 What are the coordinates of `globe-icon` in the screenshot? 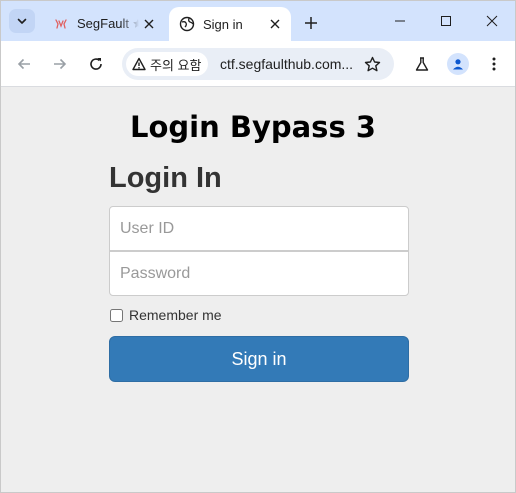 It's located at (187, 24).